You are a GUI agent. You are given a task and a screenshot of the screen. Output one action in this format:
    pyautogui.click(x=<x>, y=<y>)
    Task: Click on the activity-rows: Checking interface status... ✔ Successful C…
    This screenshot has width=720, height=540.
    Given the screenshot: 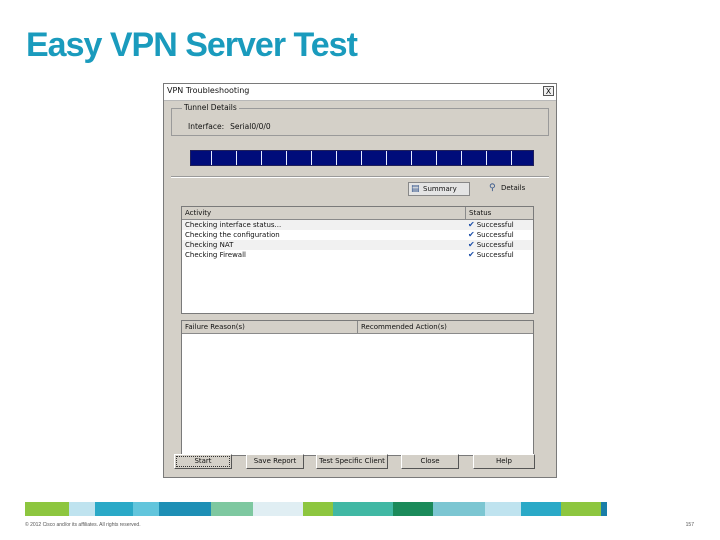 What is the action you would take?
    pyautogui.click(x=357, y=240)
    